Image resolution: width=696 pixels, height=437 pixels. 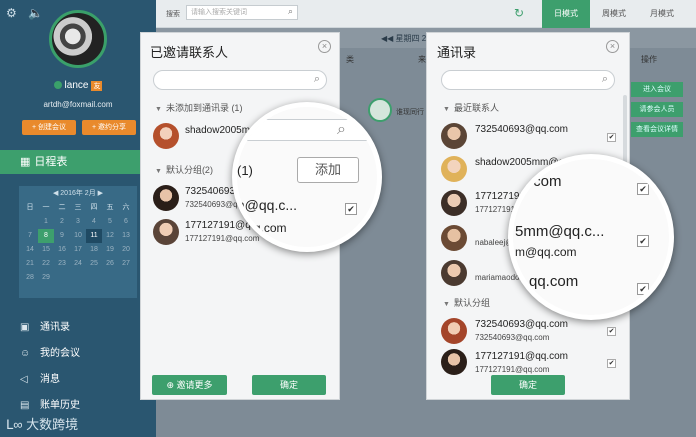 I want to click on user-badge: 友, so click(x=97, y=86).